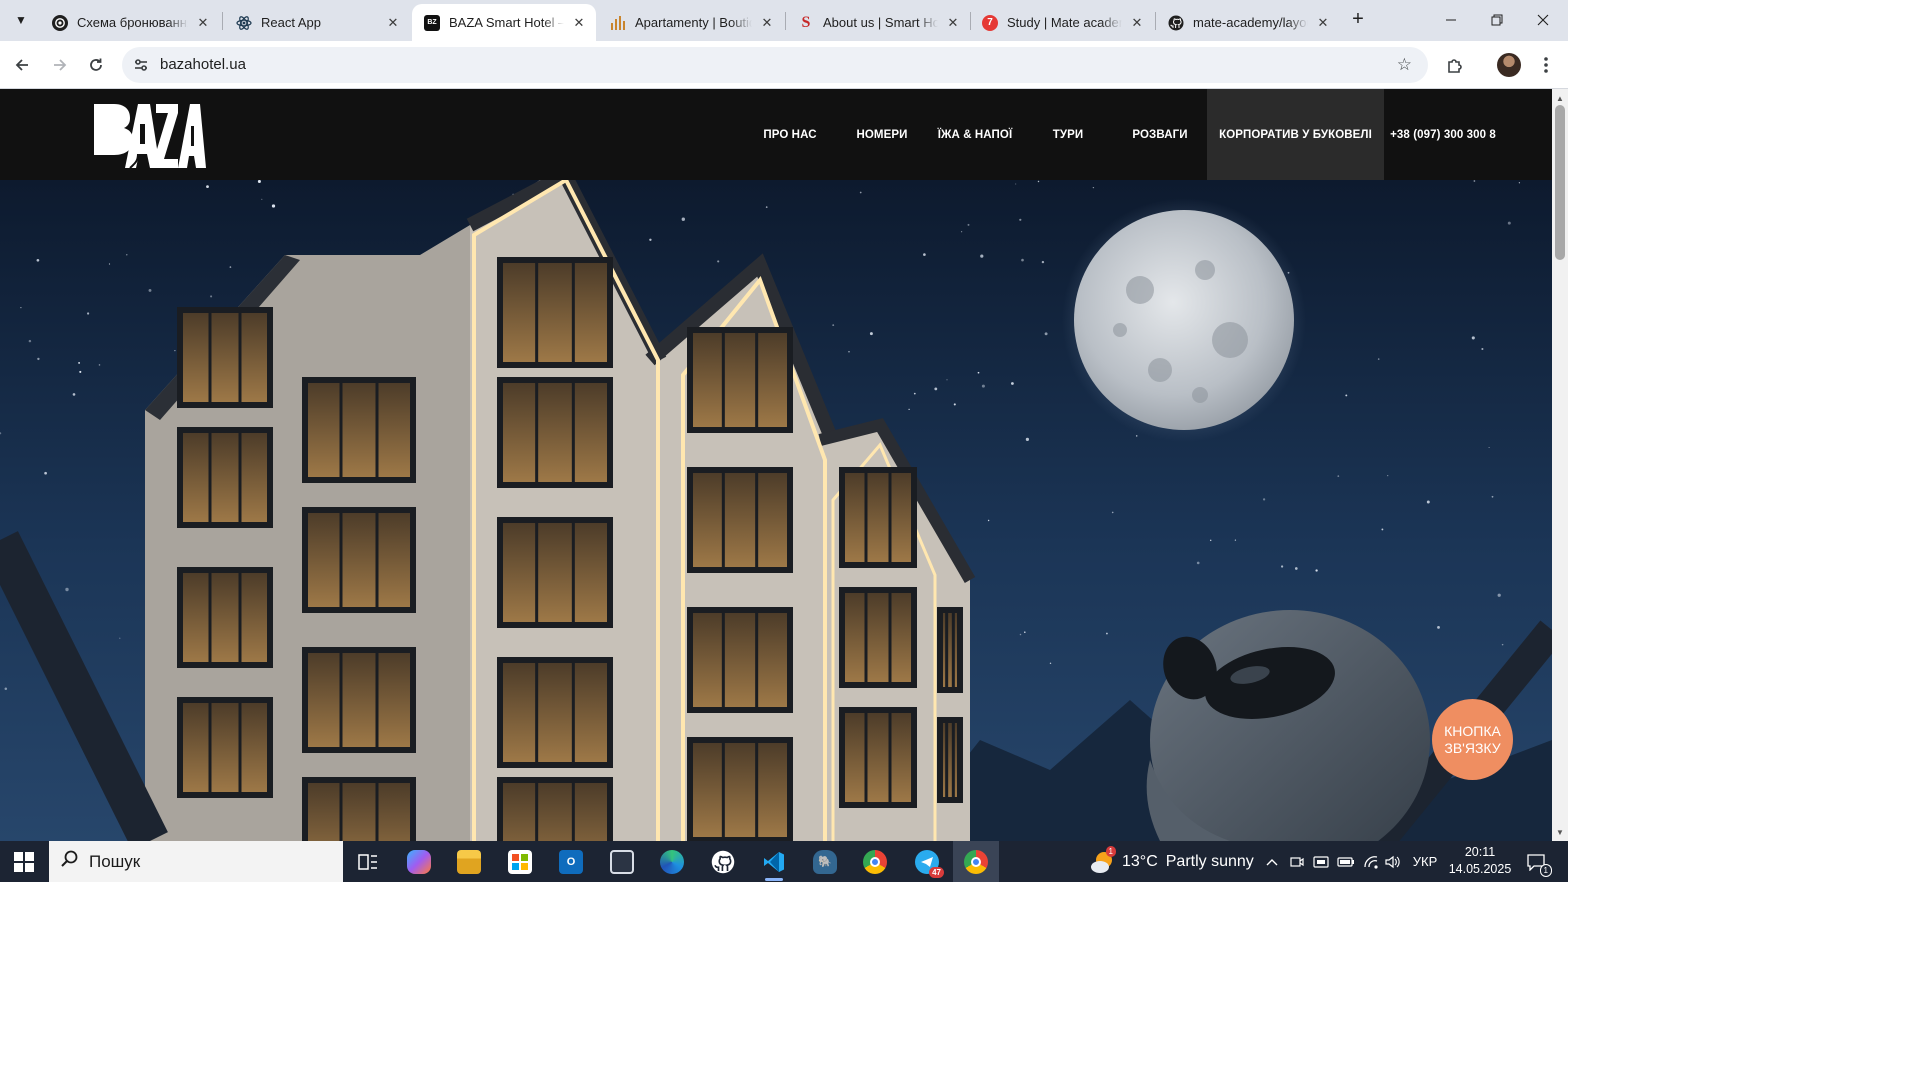 The height and width of the screenshot is (1080, 1920). What do you see at coordinates (882, 134) in the screenshot?
I see `nav-rooms: НОМЕРИ` at bounding box center [882, 134].